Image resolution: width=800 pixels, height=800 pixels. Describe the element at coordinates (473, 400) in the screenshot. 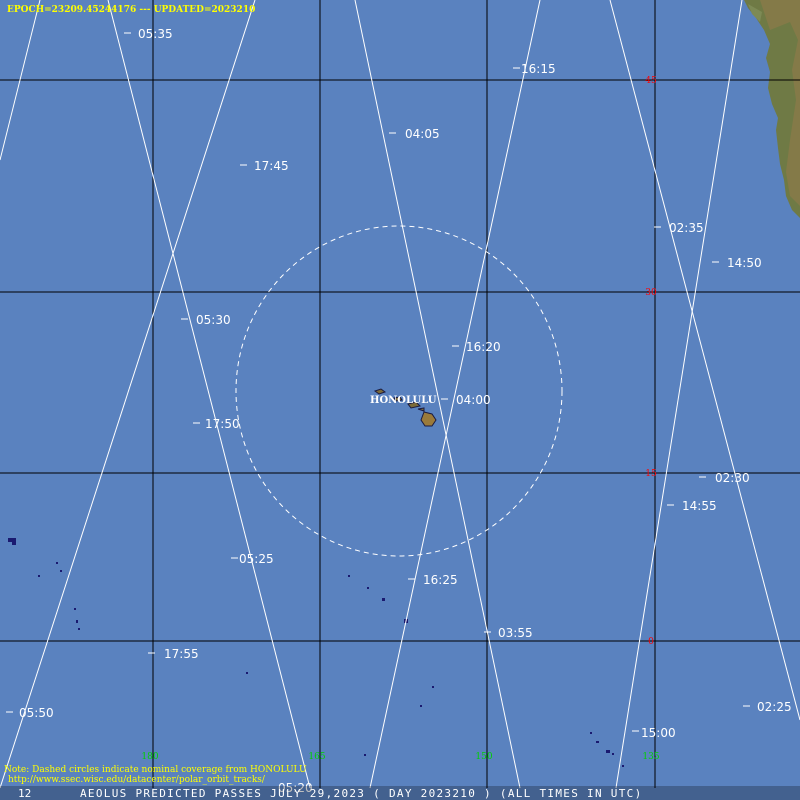

I see `pass-time: 04:00` at that location.